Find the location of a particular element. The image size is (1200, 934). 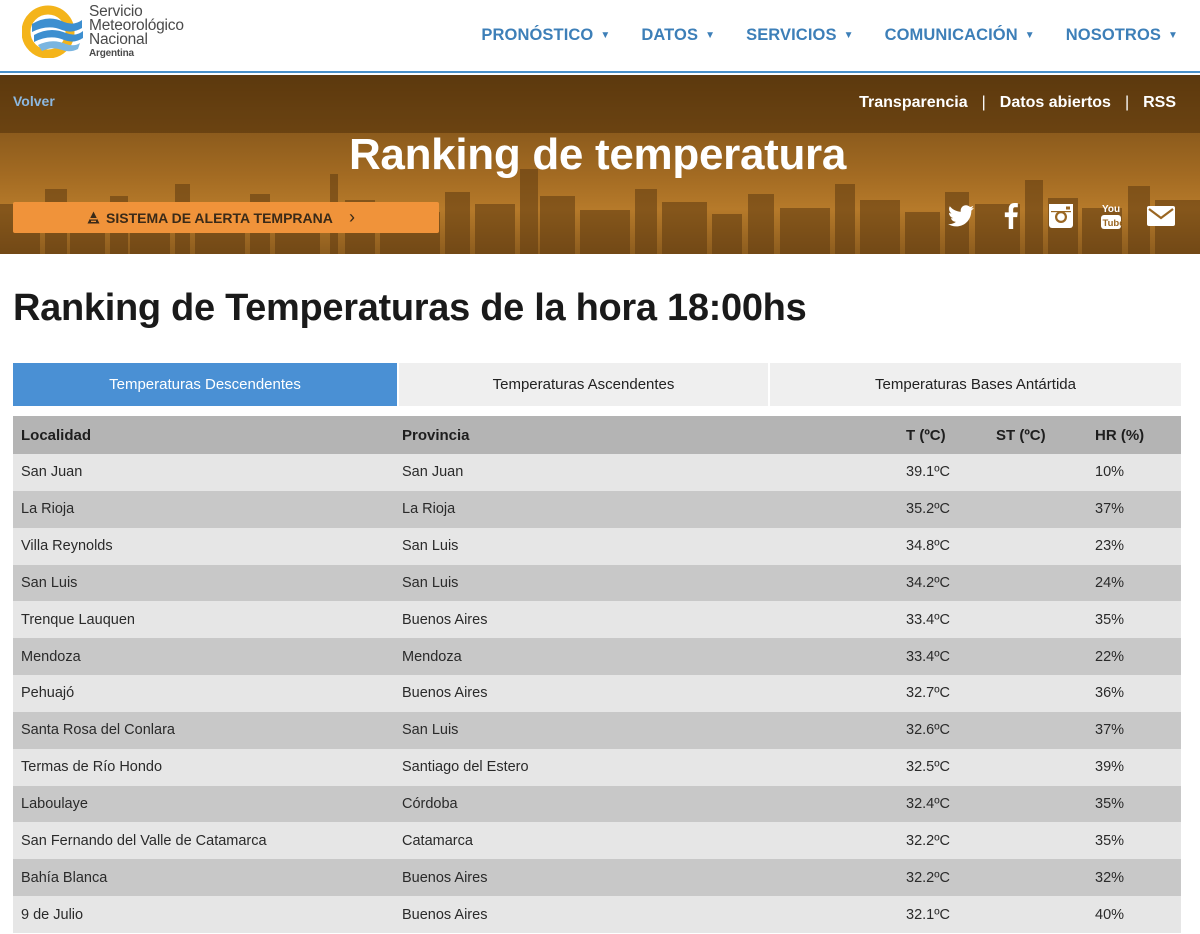

cell-humedad: 24% is located at coordinates (1110, 582).